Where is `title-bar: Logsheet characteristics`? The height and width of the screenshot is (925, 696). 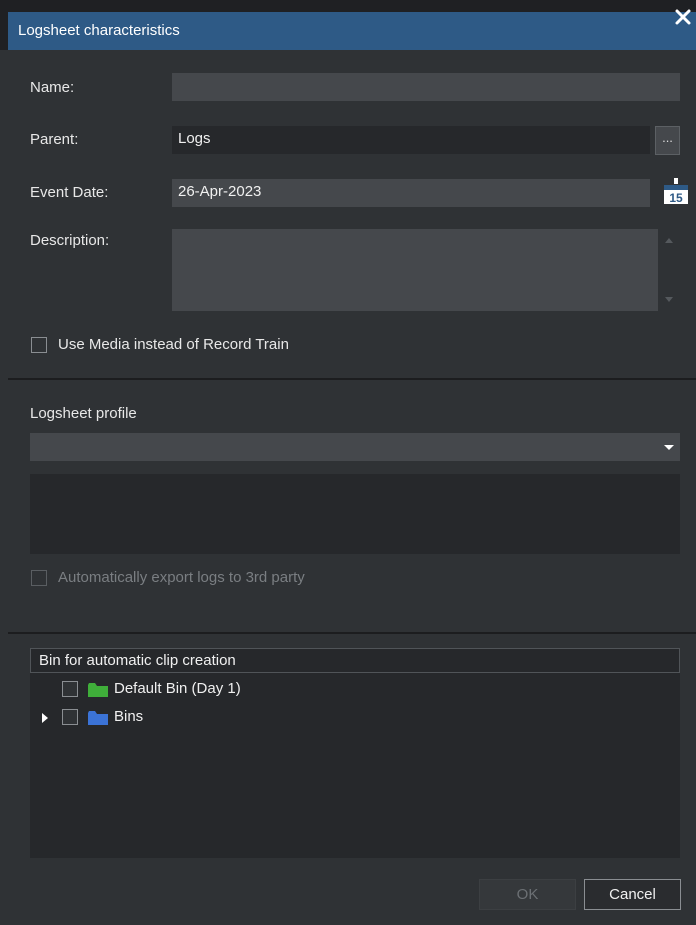 title-bar: Logsheet characteristics is located at coordinates (348, 25).